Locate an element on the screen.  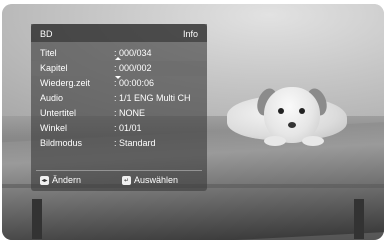
row-label: Winkel is located at coordinates (54, 128).